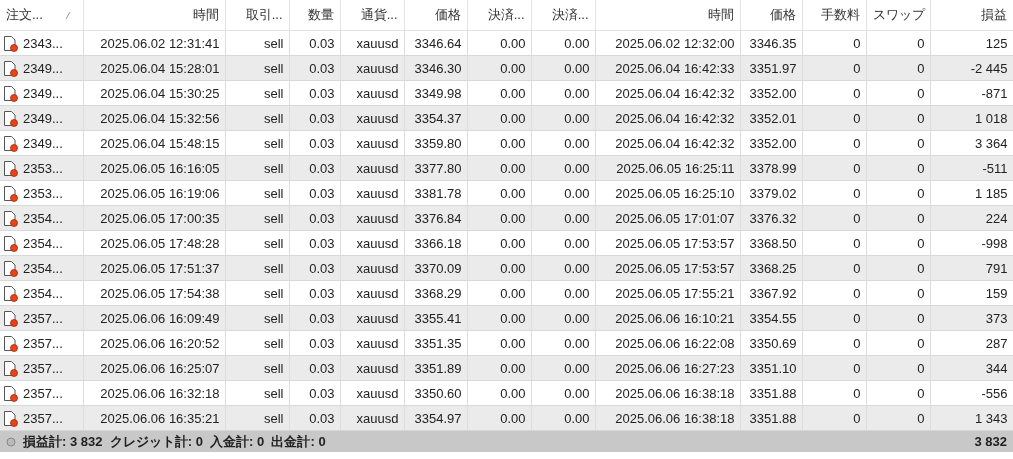 The width and height of the screenshot is (1013, 459). What do you see at coordinates (438, 218) in the screenshot?
I see `table-cell: 3376.84` at bounding box center [438, 218].